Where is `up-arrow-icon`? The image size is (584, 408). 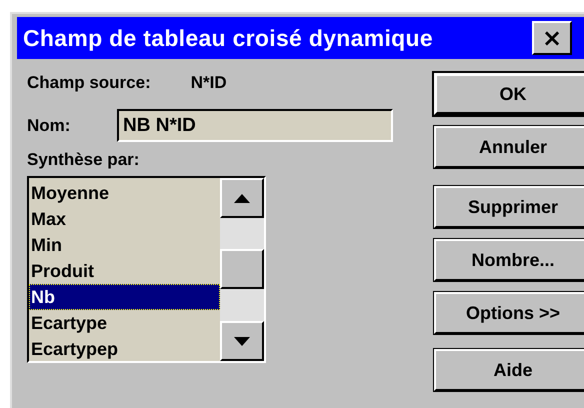
up-arrow-icon is located at coordinates (242, 198).